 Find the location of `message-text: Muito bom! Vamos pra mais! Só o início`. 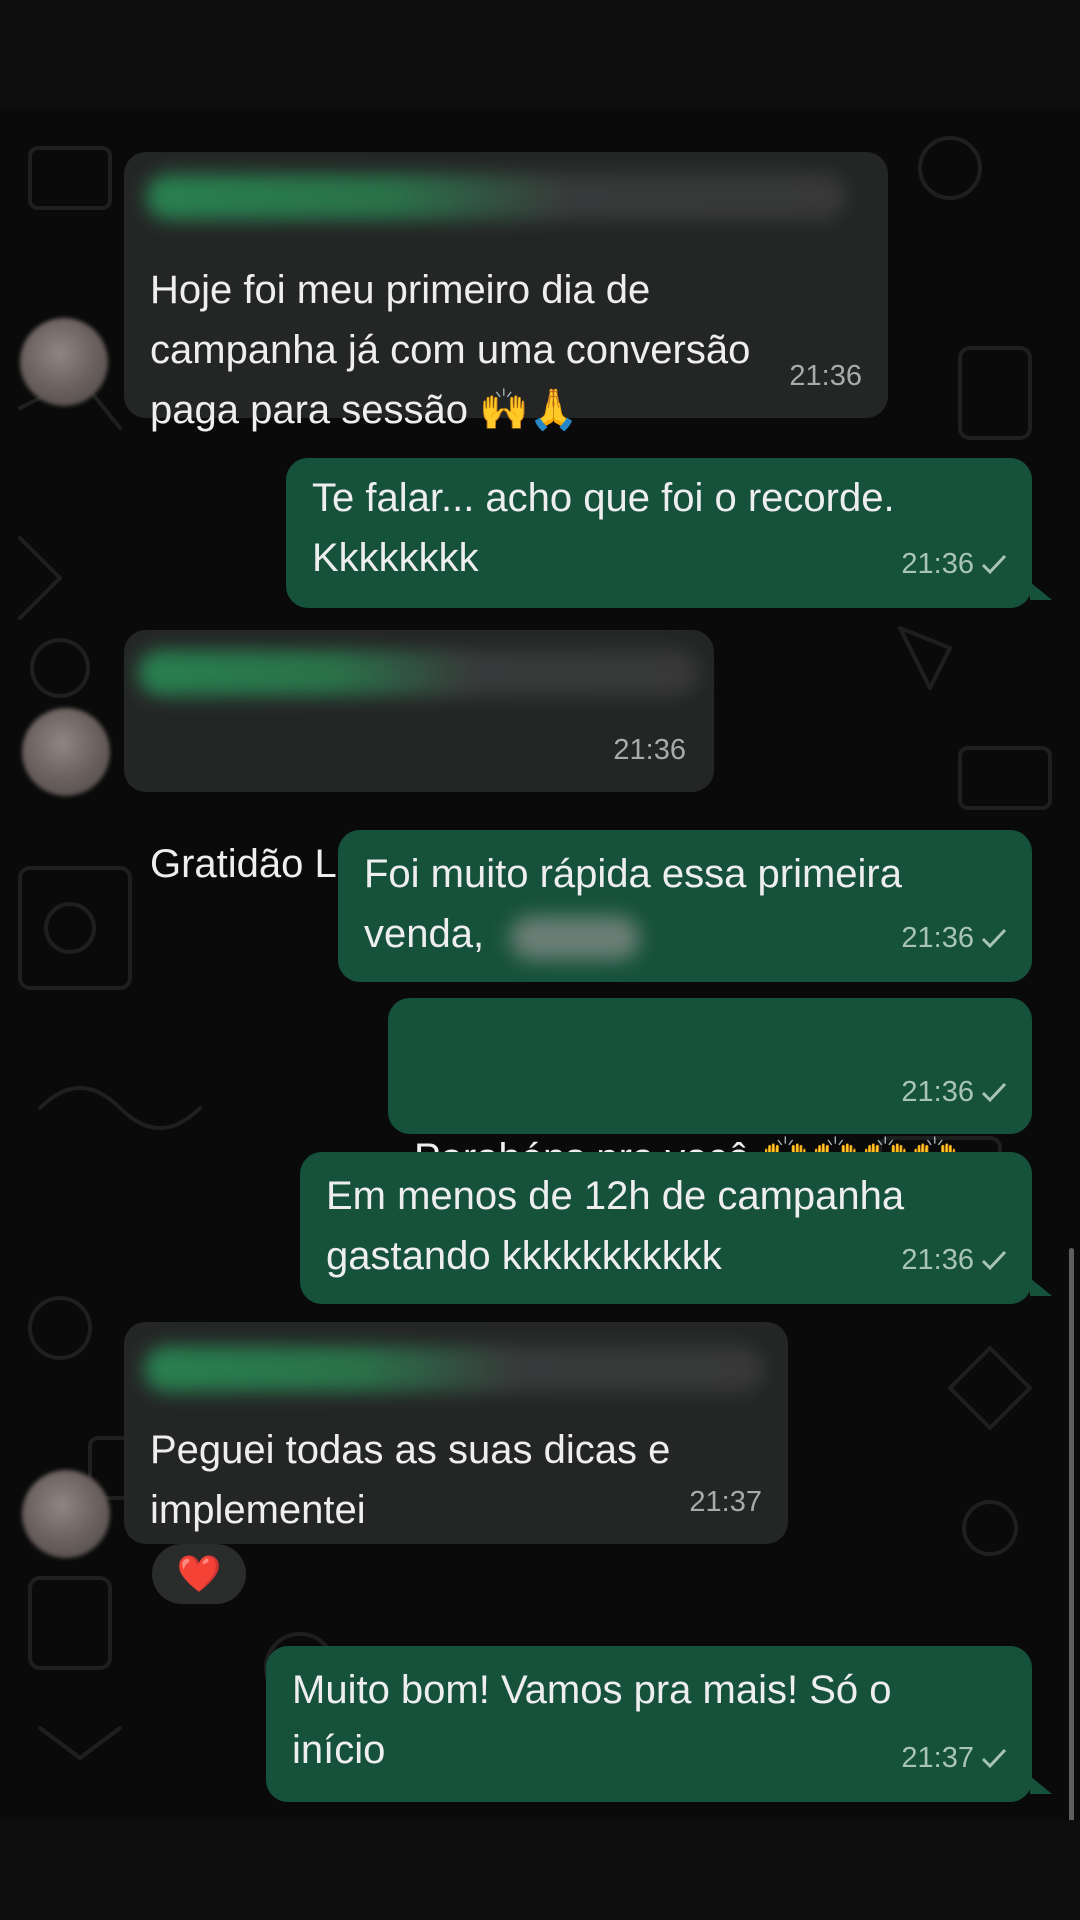

message-text: Muito bom! Vamos pra mais! Só o início is located at coordinates (592, 1720).